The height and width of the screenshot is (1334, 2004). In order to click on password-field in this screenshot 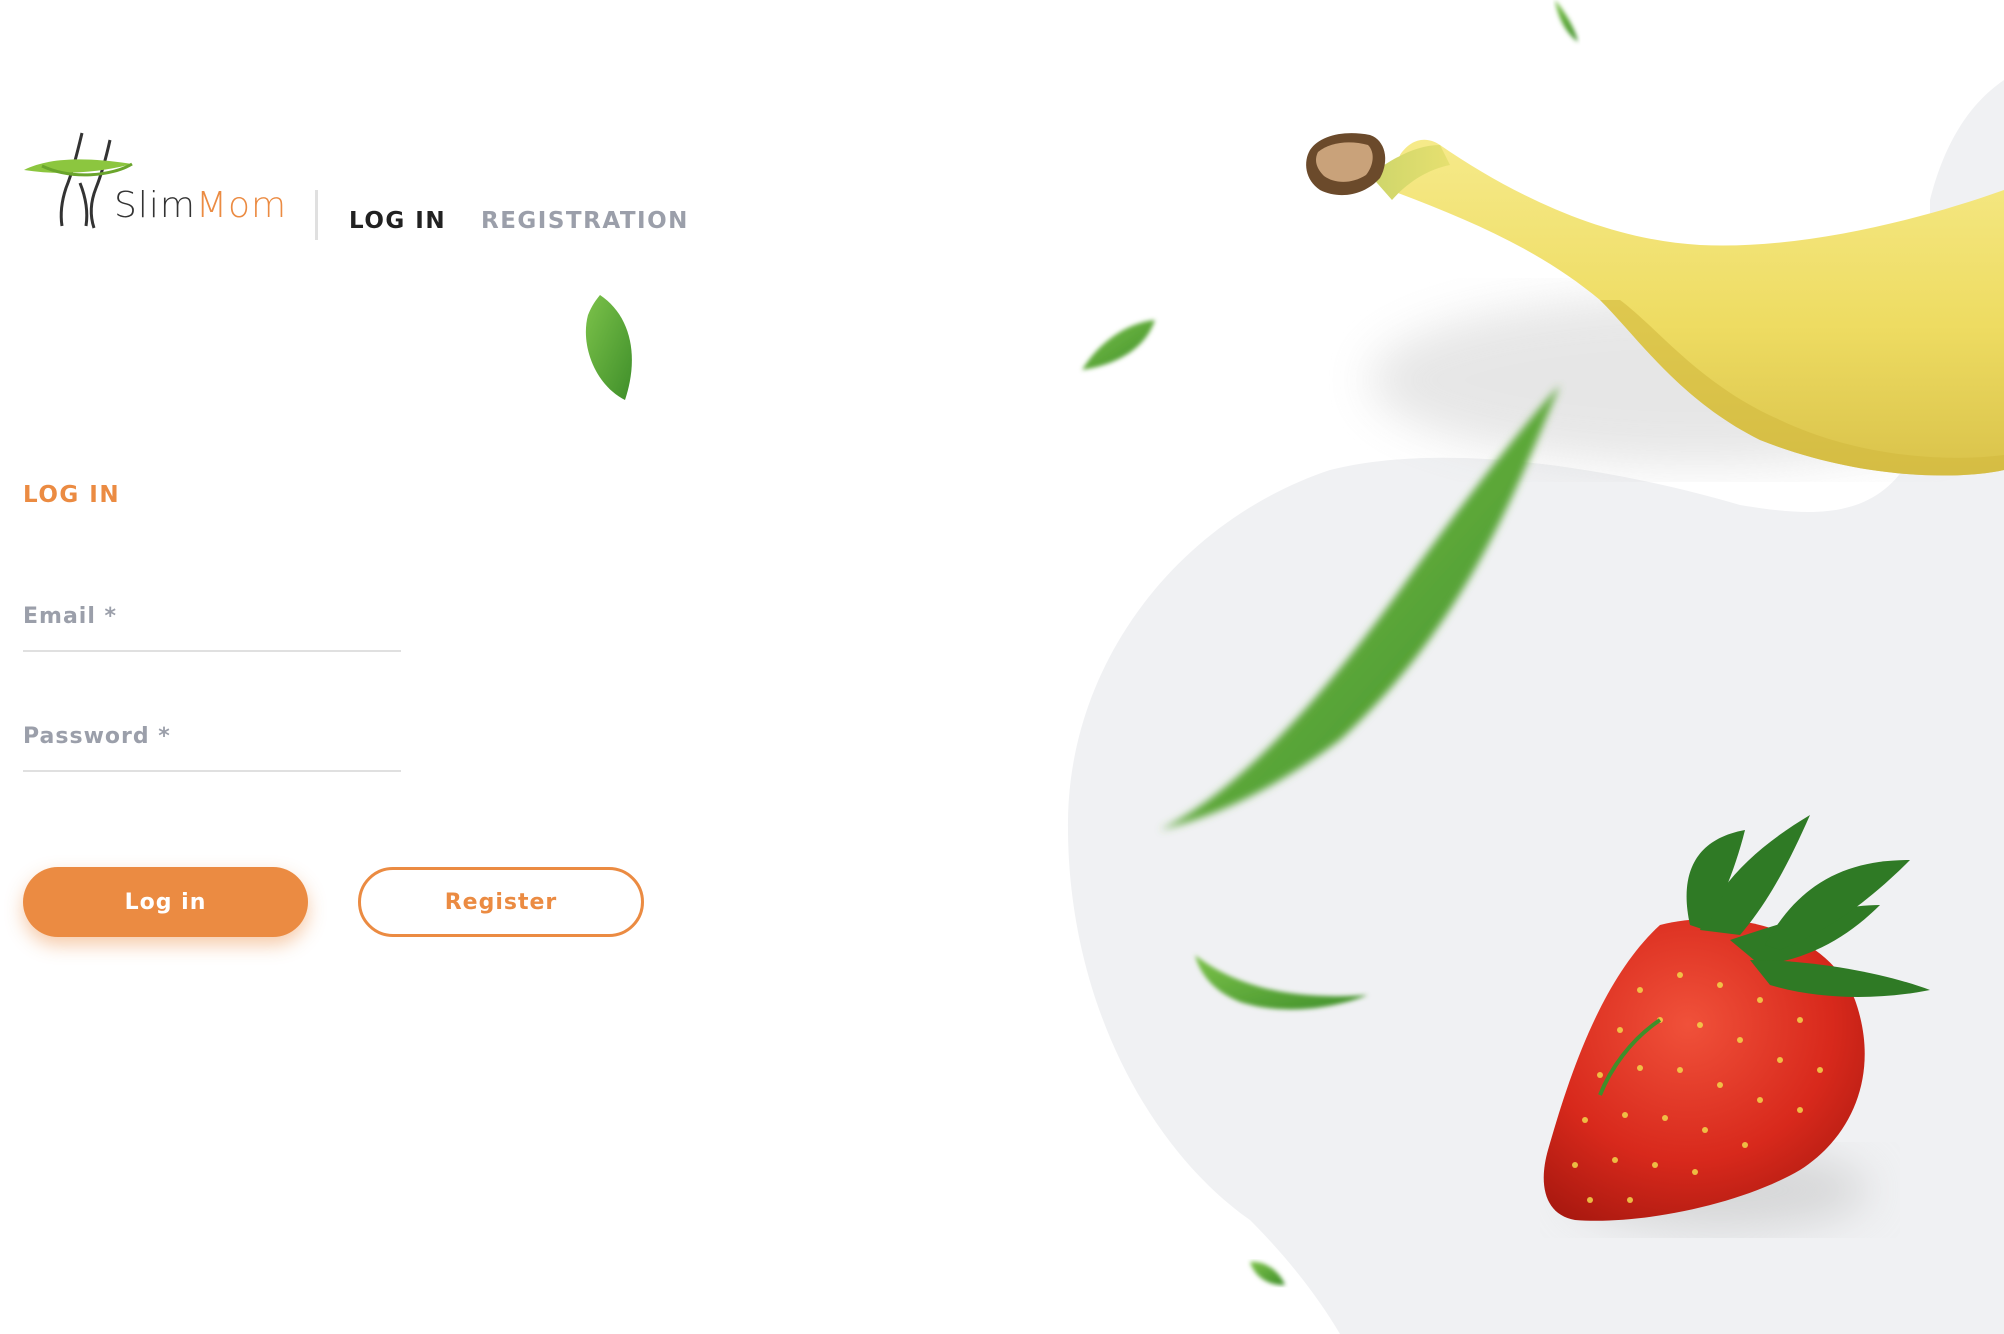, I will do `click(212, 736)`.